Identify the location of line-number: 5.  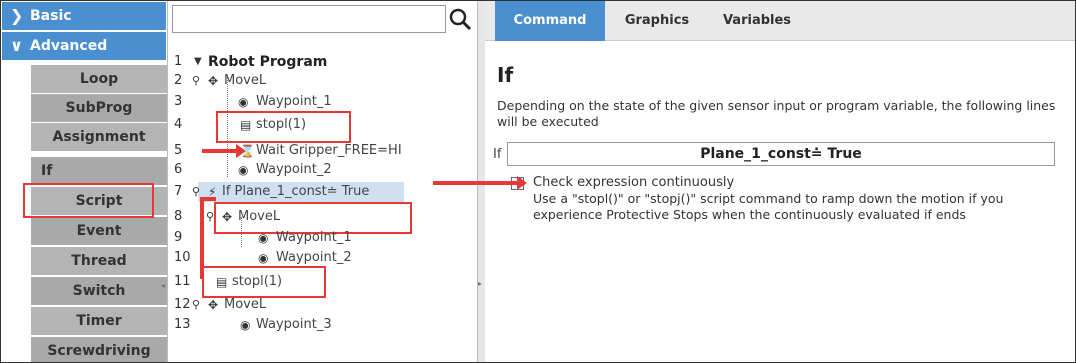
(178, 150).